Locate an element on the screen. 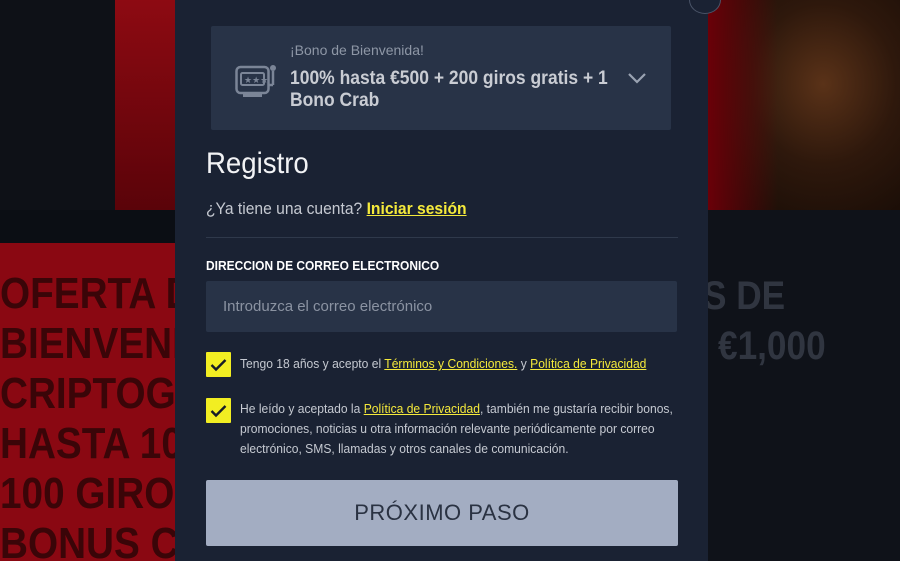 The image size is (900, 561). background-promo-line: BONUS CR is located at coordinates (87, 540).